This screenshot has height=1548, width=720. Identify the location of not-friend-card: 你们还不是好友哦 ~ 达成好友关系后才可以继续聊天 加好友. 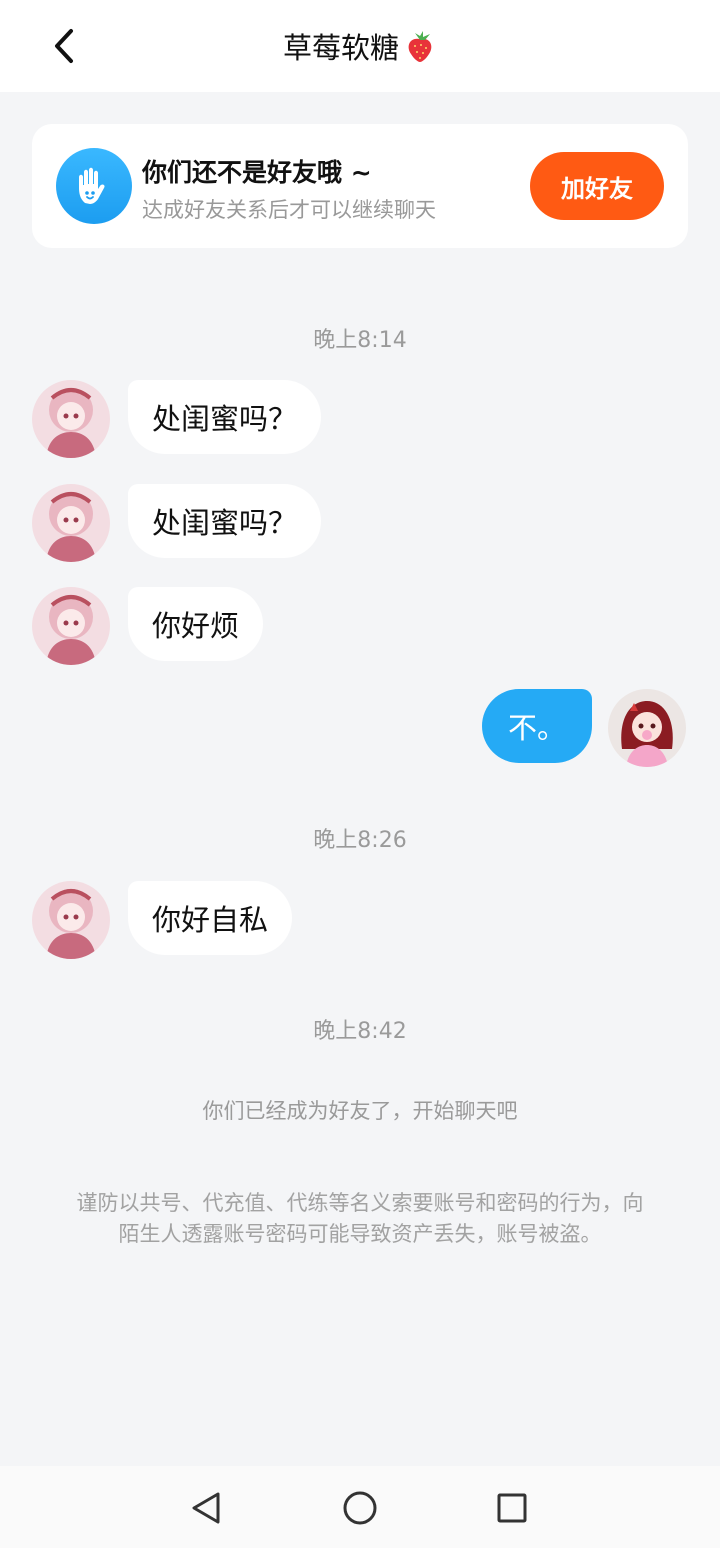
(360, 186).